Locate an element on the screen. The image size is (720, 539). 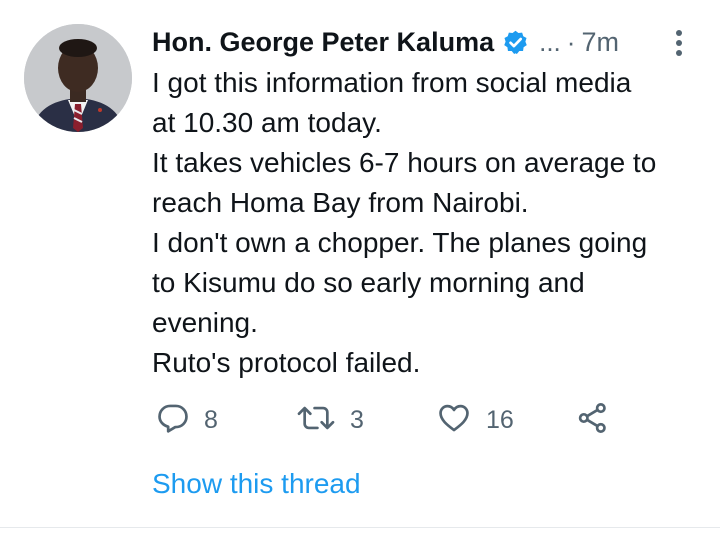
more-vertical-icon is located at coordinates (679, 43).